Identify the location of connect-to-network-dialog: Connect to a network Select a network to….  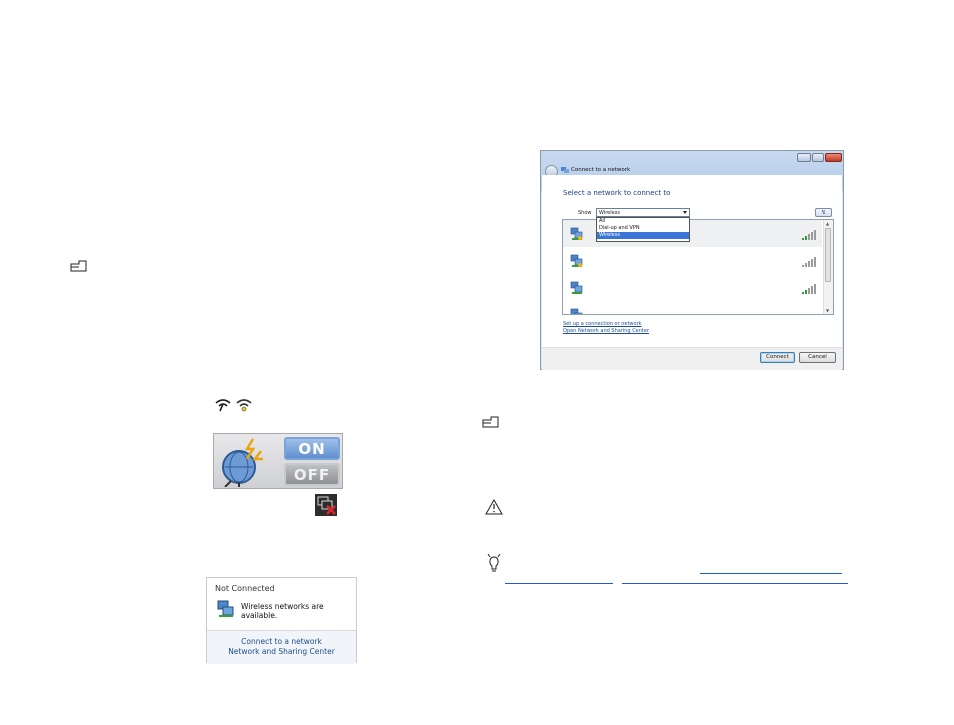
(692, 260).